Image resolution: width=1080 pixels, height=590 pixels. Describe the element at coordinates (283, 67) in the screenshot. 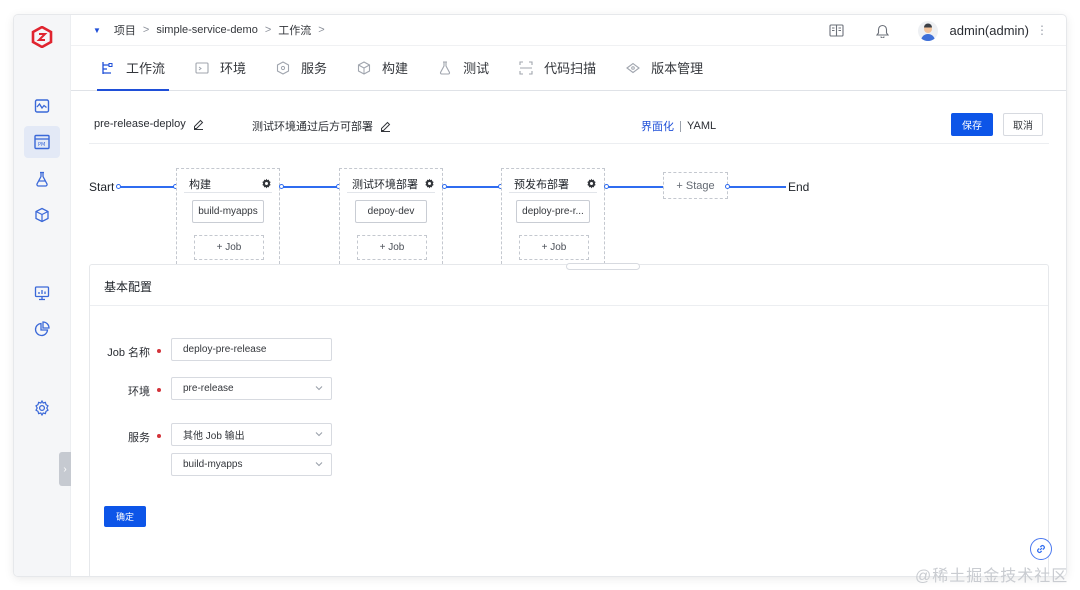

I see `service-icon` at that location.